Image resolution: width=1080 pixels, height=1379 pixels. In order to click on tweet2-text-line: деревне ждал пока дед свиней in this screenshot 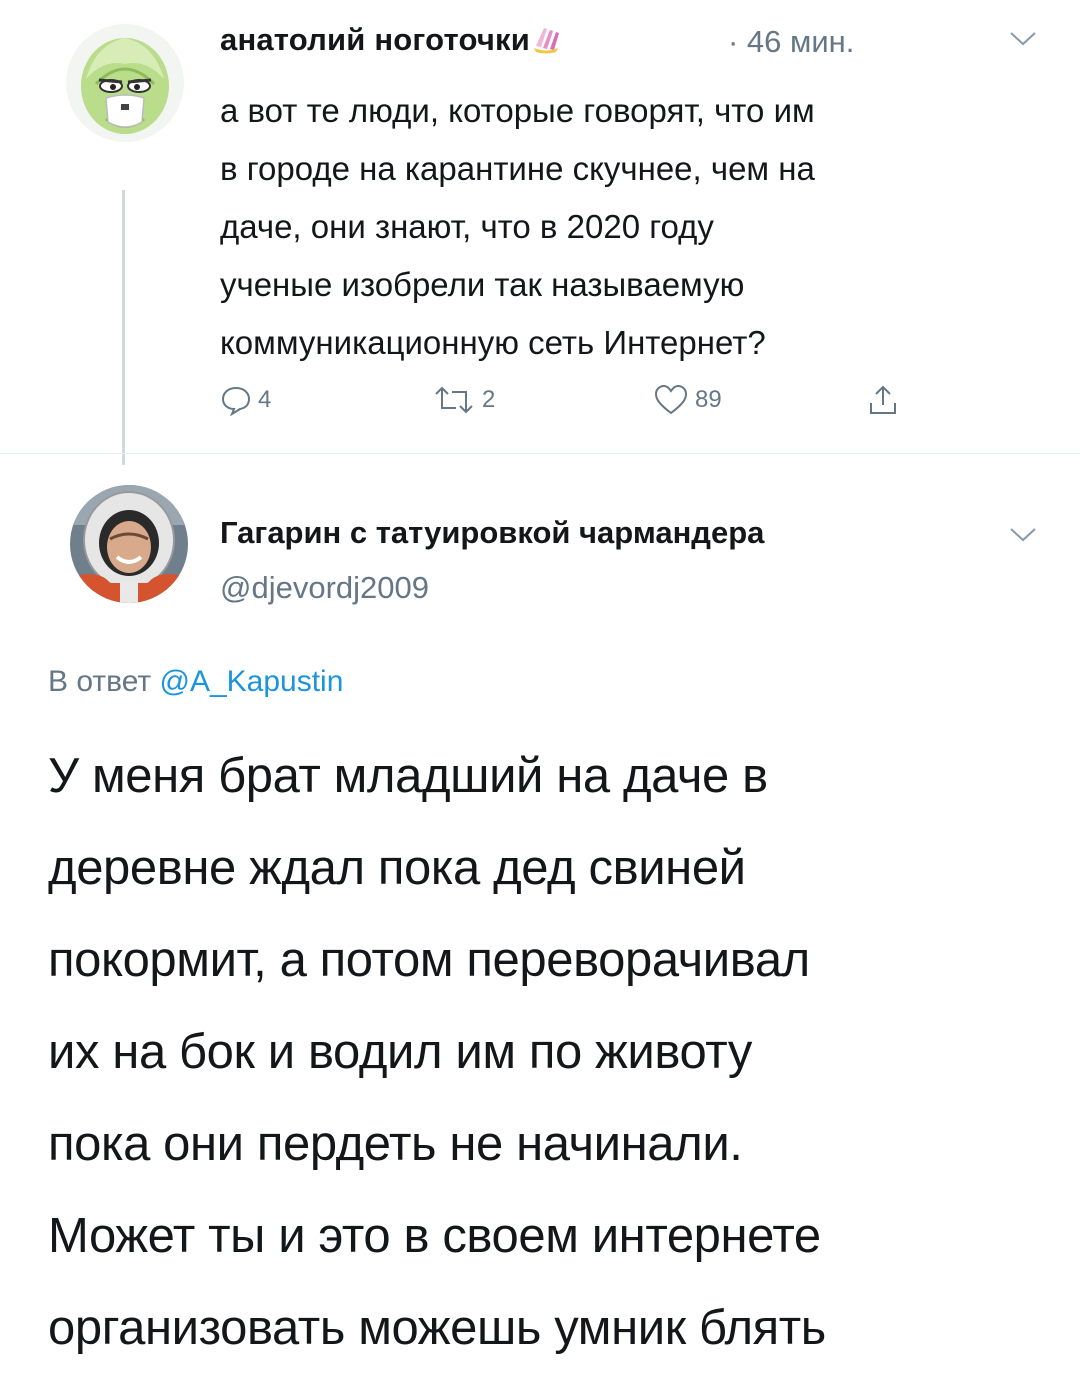, I will do `click(397, 868)`.